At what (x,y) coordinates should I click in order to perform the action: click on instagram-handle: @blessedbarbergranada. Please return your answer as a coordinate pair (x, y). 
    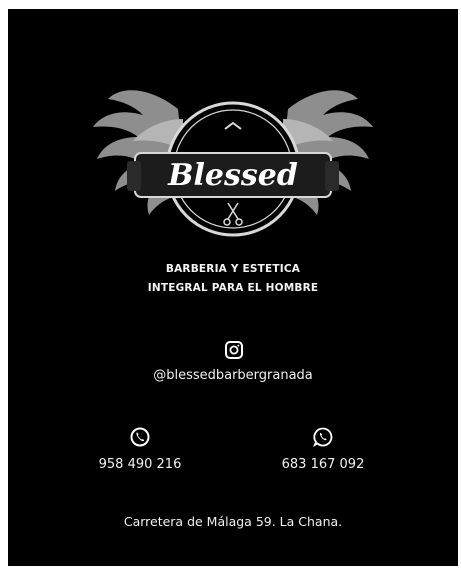
    Looking at the image, I should click on (233, 375).